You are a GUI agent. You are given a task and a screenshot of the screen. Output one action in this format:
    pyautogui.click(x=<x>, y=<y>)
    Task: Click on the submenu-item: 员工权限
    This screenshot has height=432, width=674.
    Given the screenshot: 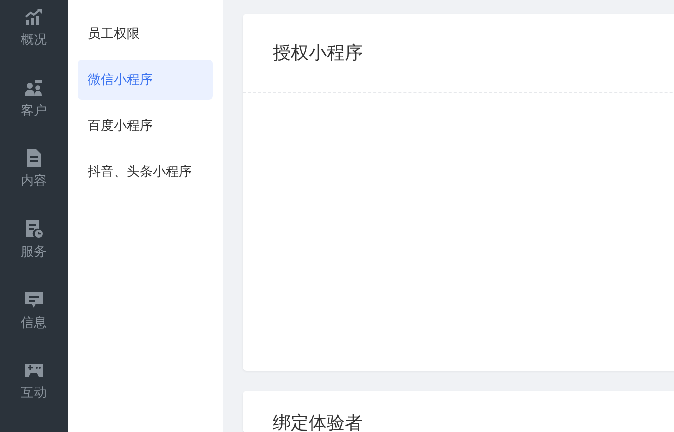 What is the action you would take?
    pyautogui.click(x=145, y=34)
    